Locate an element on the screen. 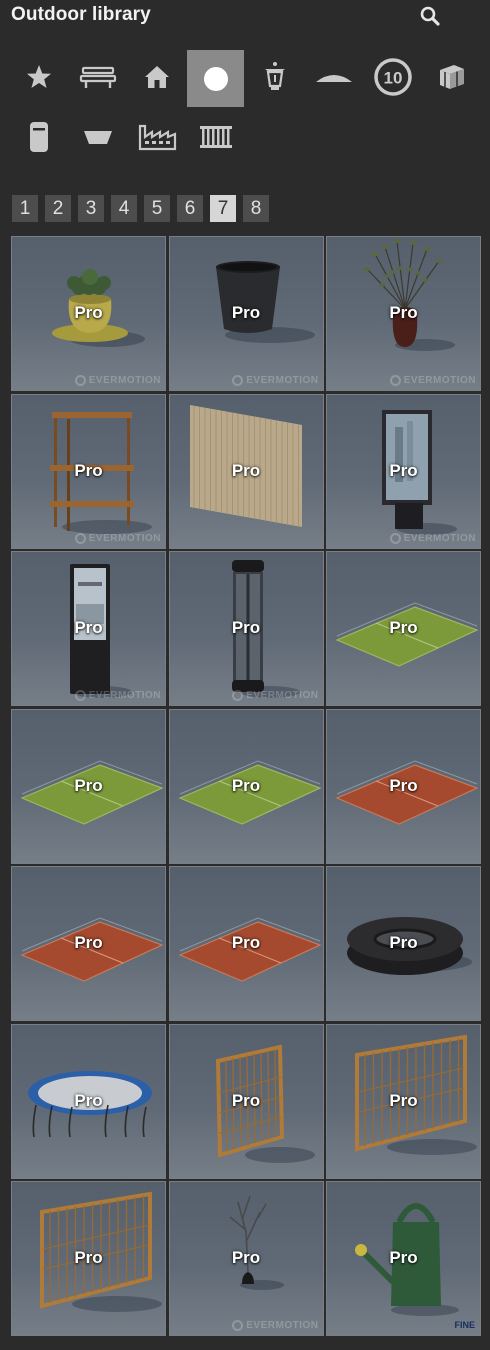 The width and height of the screenshot is (490, 1350). house-icon is located at coordinates (157, 77).